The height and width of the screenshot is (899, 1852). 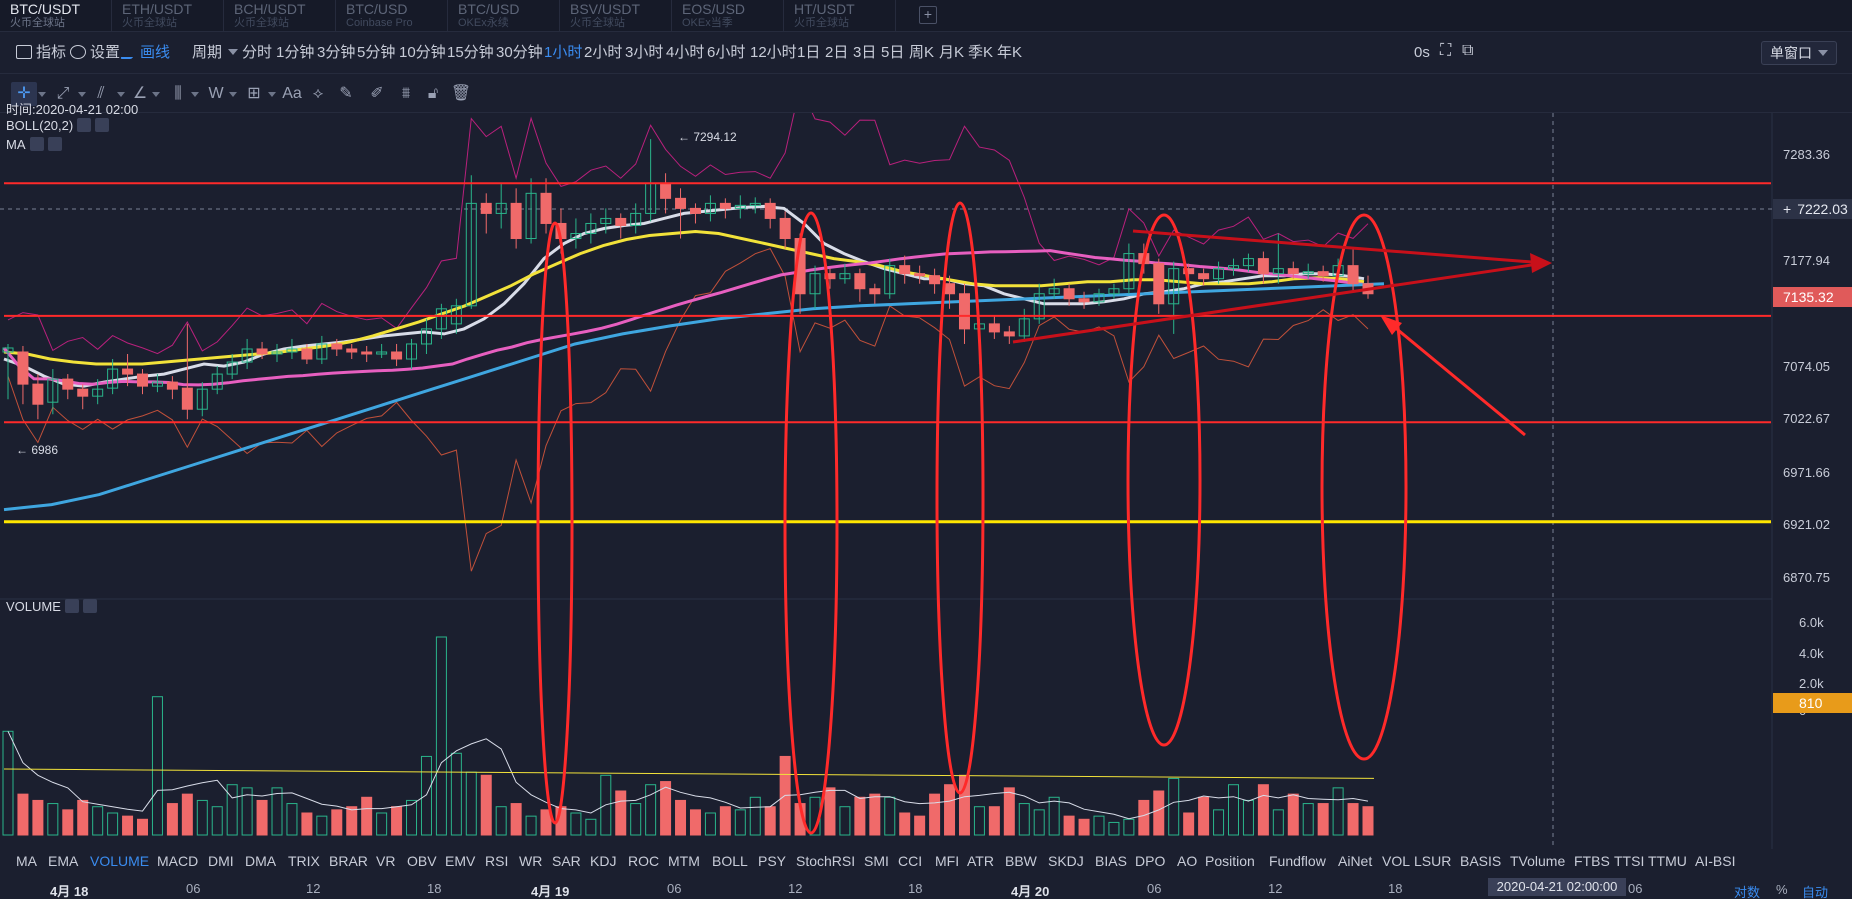 I want to click on wave-tool-icon: W, so click(x=216, y=94).